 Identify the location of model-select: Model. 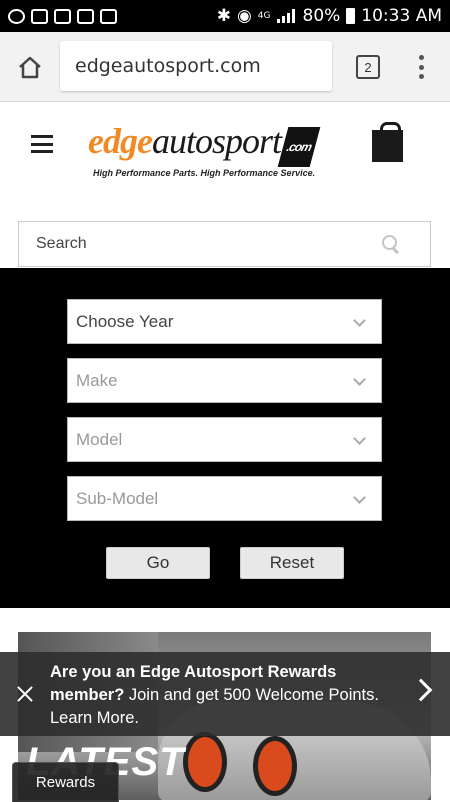
(224, 439).